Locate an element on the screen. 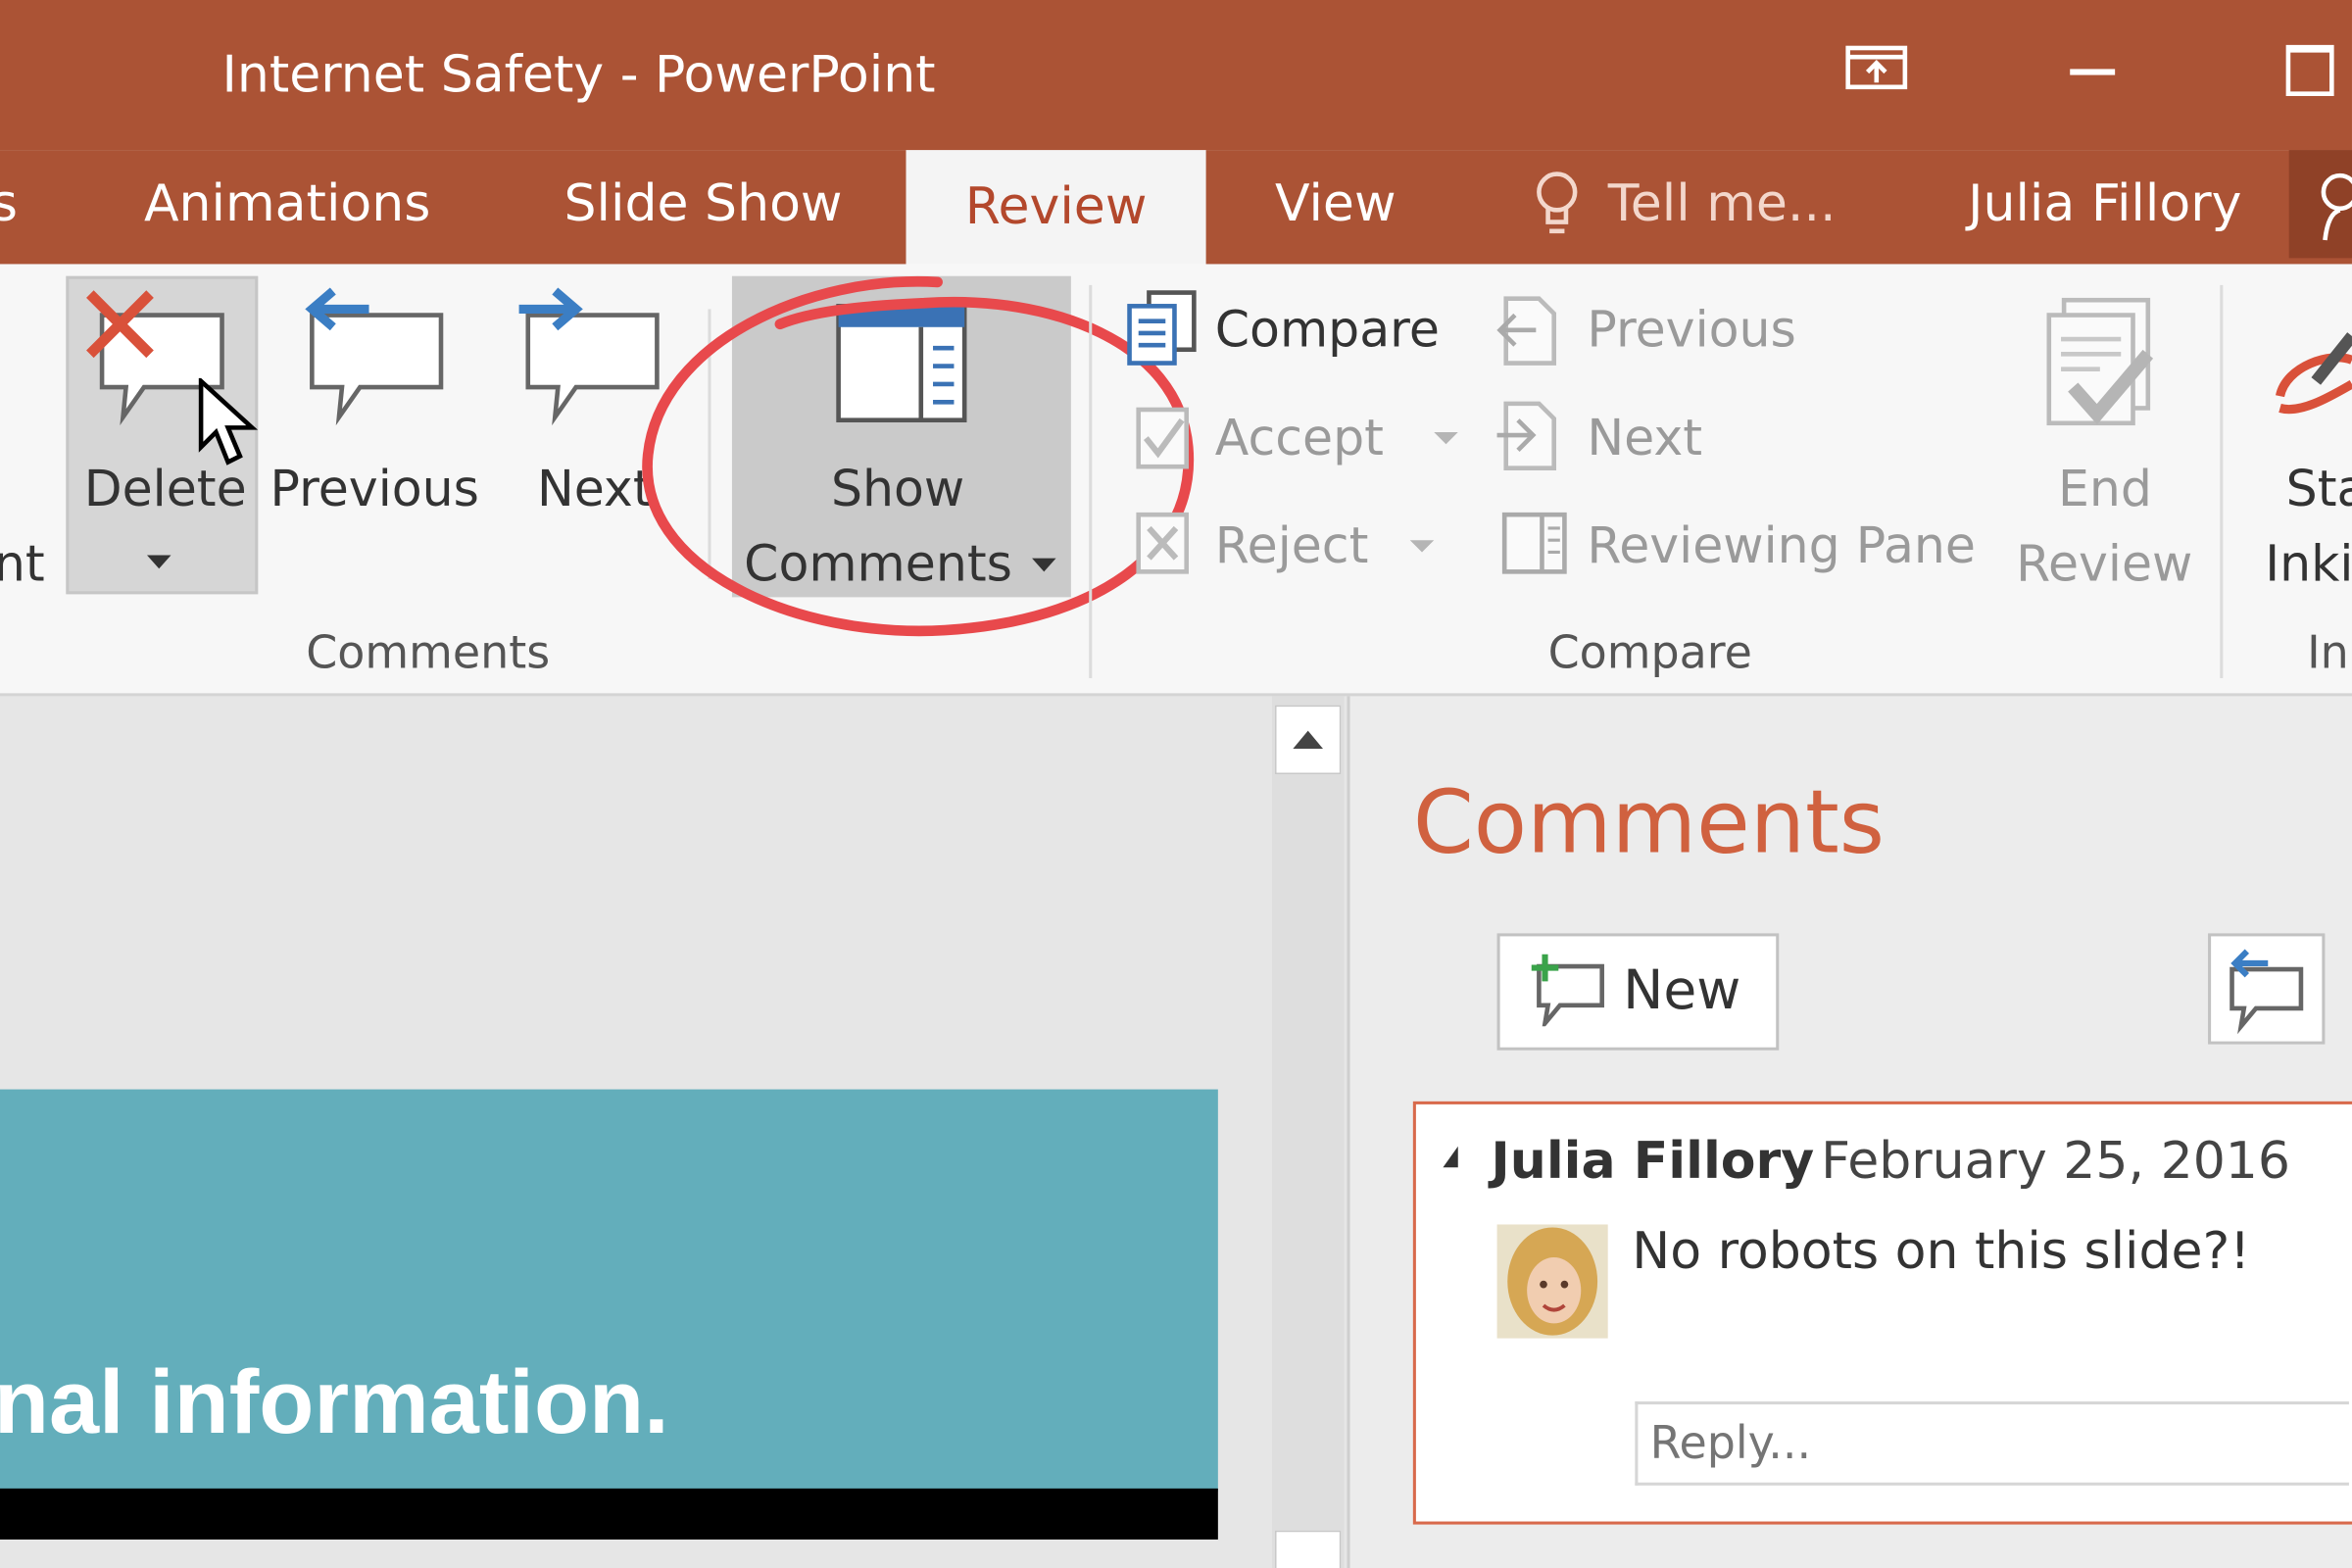 The image size is (2352, 1568). accept-label: Accept is located at coordinates (1299, 437).